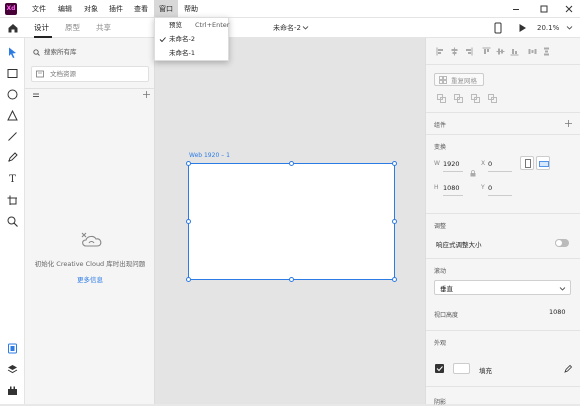  Describe the element at coordinates (451, 188) in the screenshot. I see `height-value: 1080` at that location.